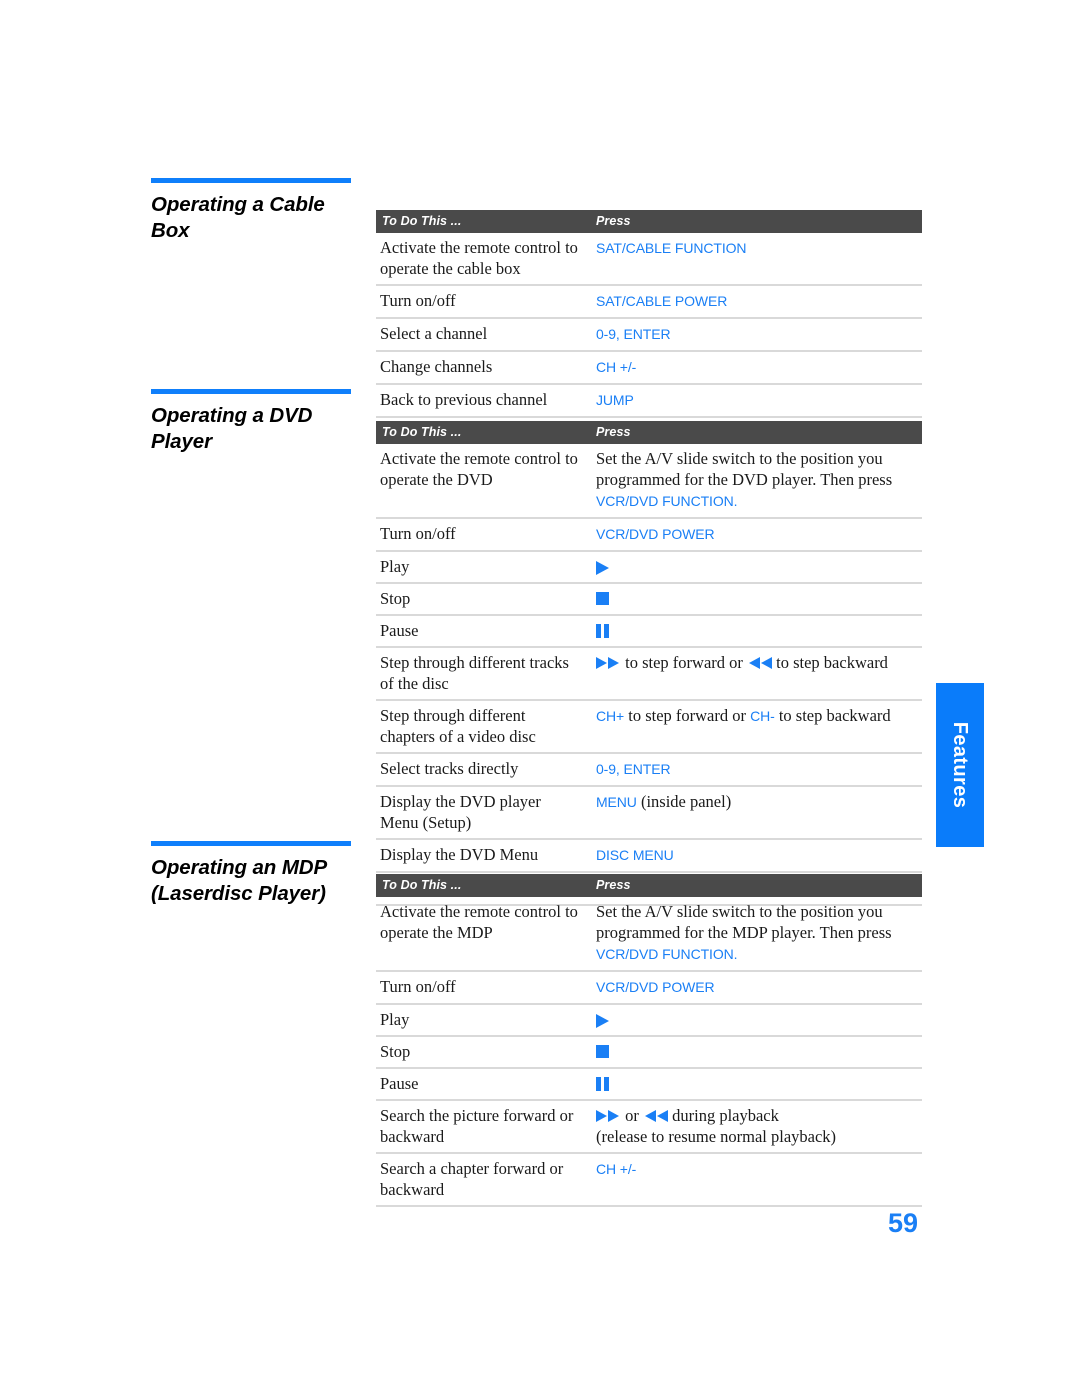  What do you see at coordinates (232, 428) in the screenshot?
I see `section-title: Operating a DVD Player` at bounding box center [232, 428].